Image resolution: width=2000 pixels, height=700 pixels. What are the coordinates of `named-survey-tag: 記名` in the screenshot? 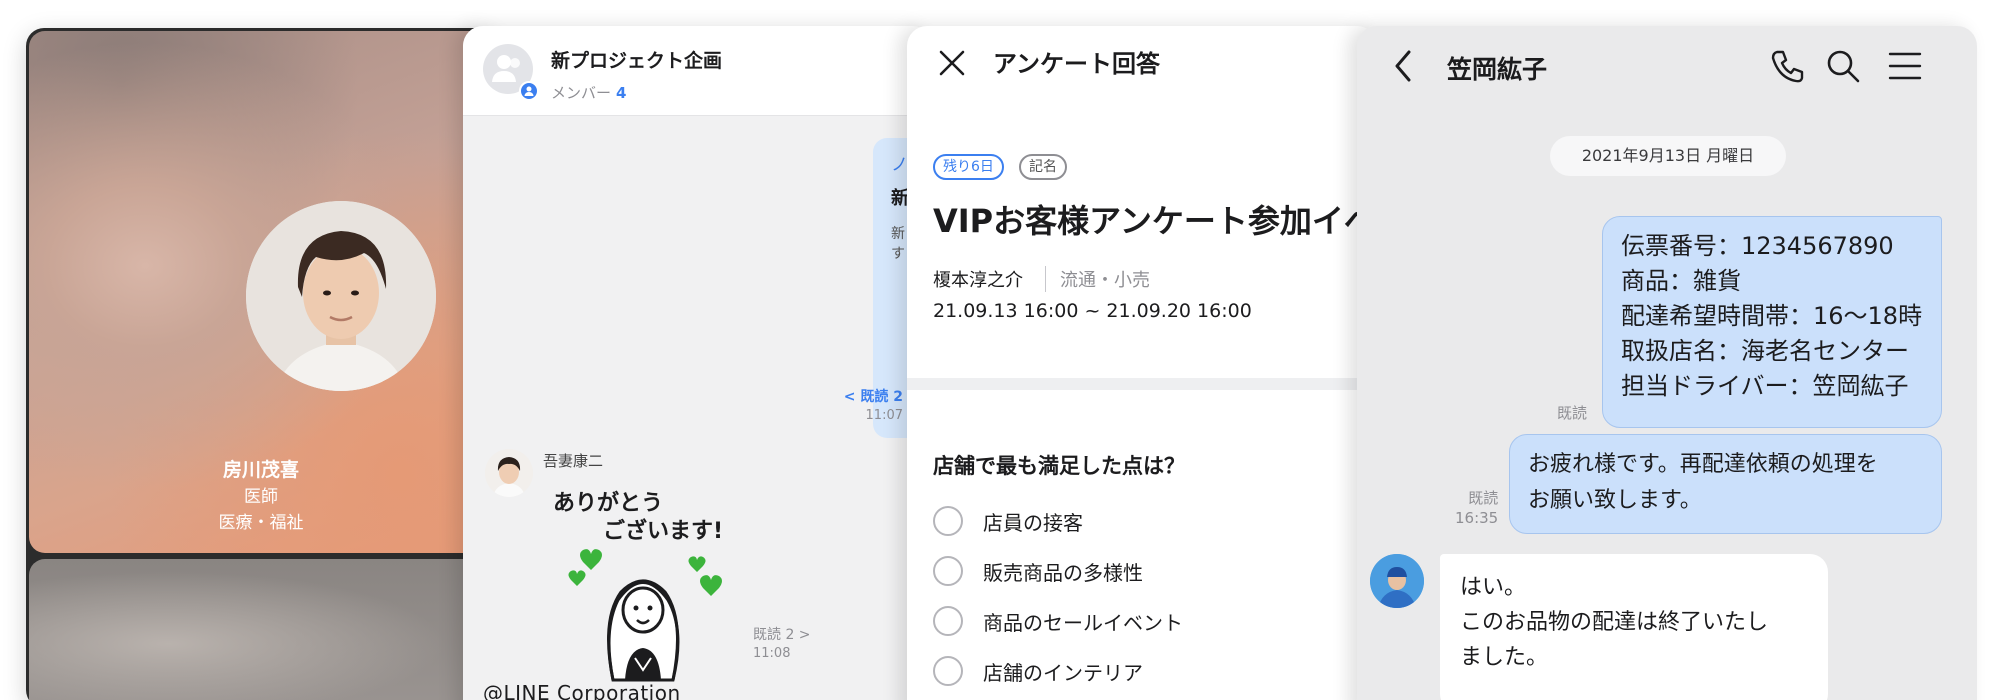 It's located at (1043, 167).